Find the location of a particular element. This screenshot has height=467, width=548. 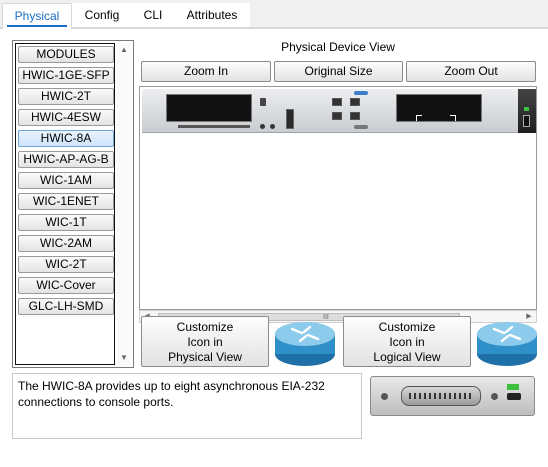

customize-physical-icon-button: Customize Icon in Physical View is located at coordinates (205, 341).